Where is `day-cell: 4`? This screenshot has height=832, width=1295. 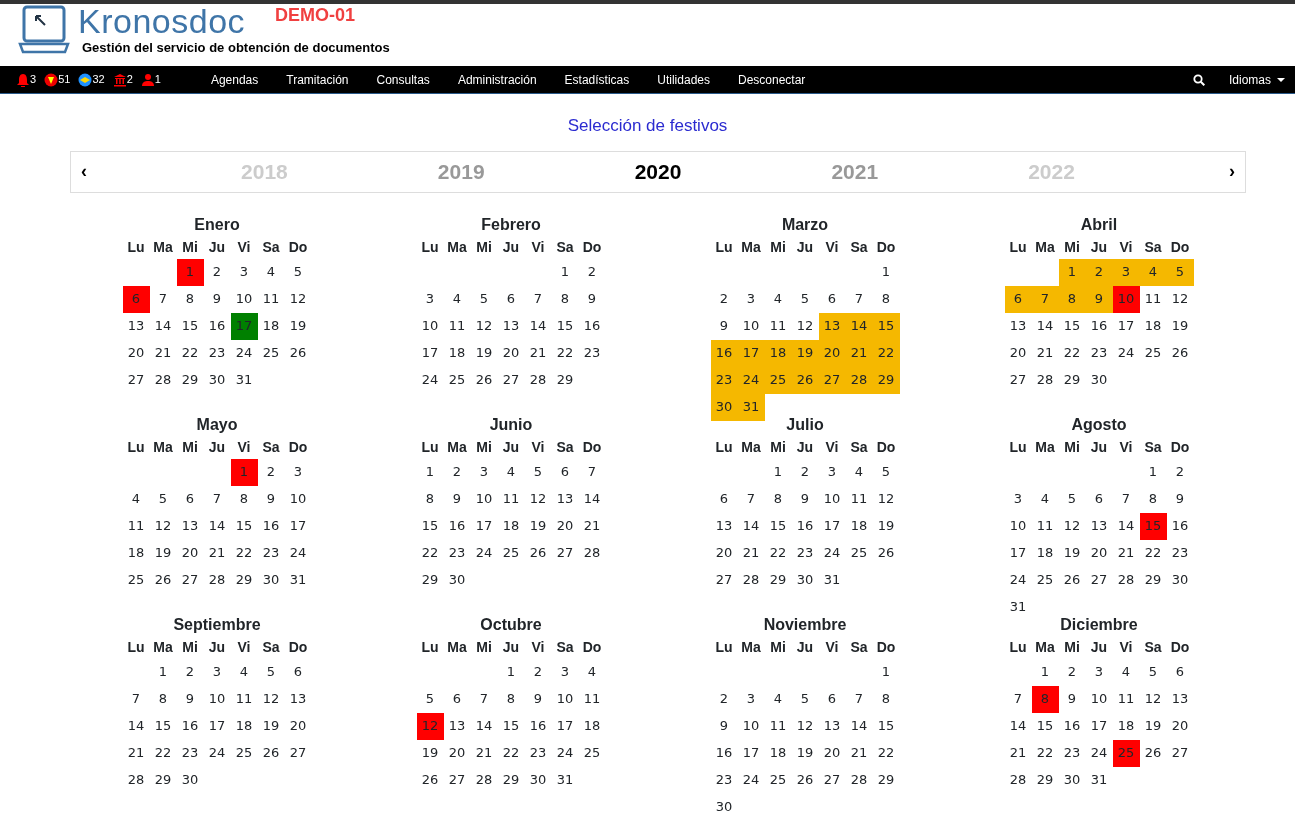 day-cell: 4 is located at coordinates (136, 499).